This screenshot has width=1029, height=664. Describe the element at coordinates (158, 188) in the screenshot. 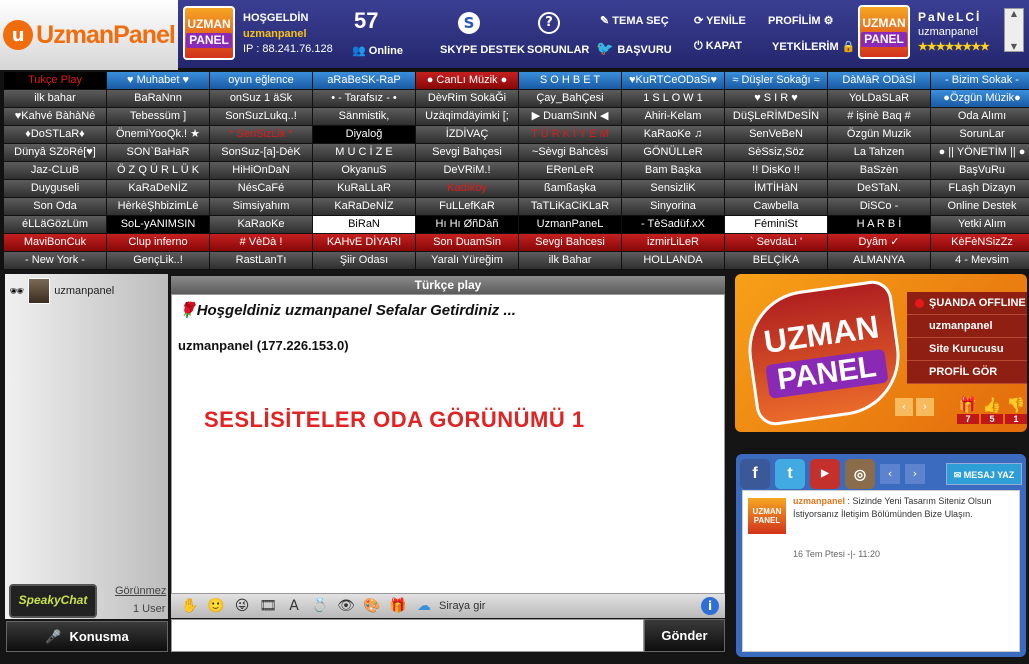

I see `room-button: KaRaDeNİZ` at that location.